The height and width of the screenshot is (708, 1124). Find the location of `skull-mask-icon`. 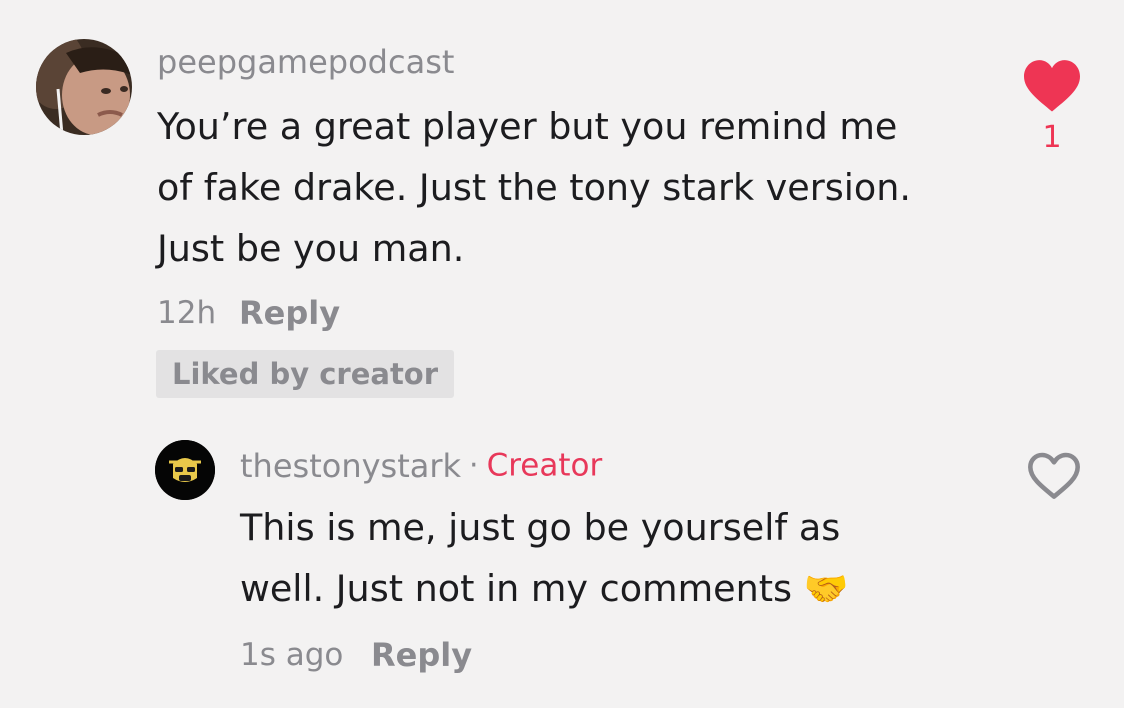

skull-mask-icon is located at coordinates (185, 470).